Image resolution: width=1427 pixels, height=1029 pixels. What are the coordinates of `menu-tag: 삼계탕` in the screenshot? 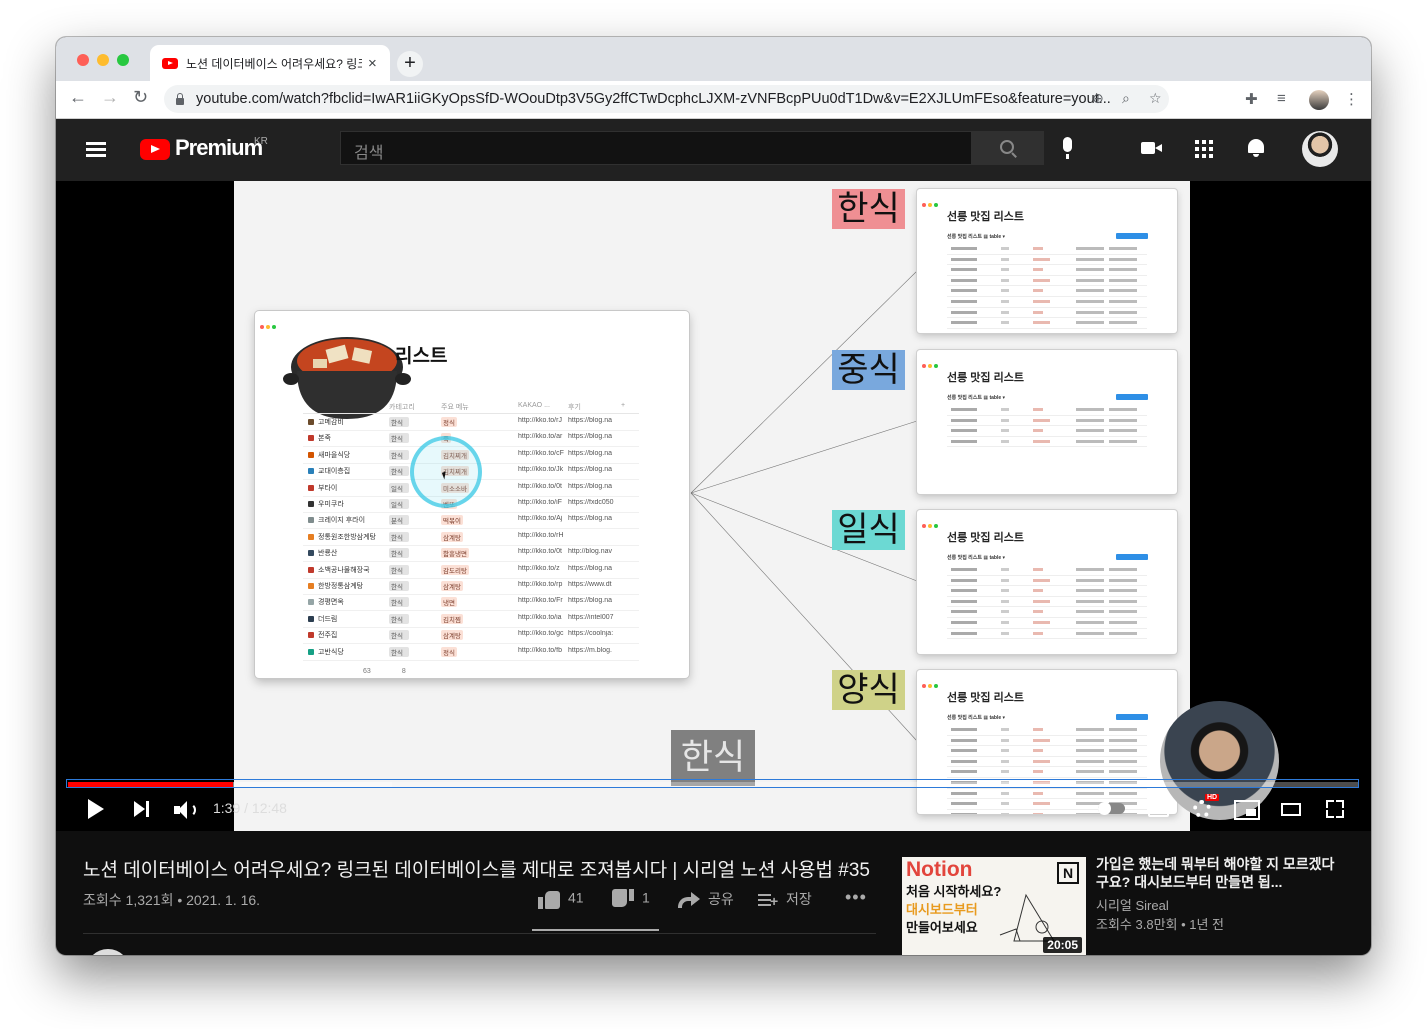 It's located at (452, 635).